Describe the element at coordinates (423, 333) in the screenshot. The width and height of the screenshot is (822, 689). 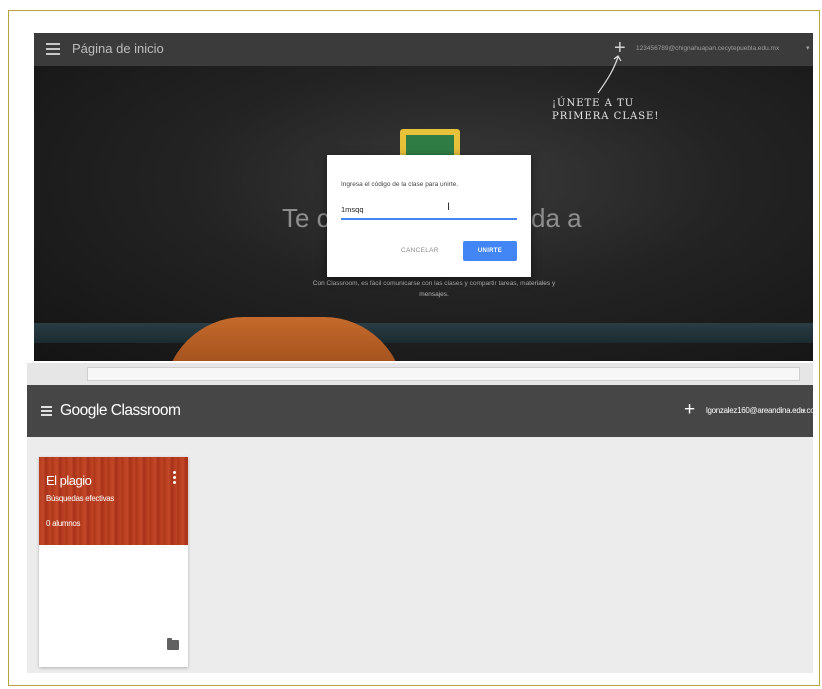
I see `chalkboard-ledge` at that location.